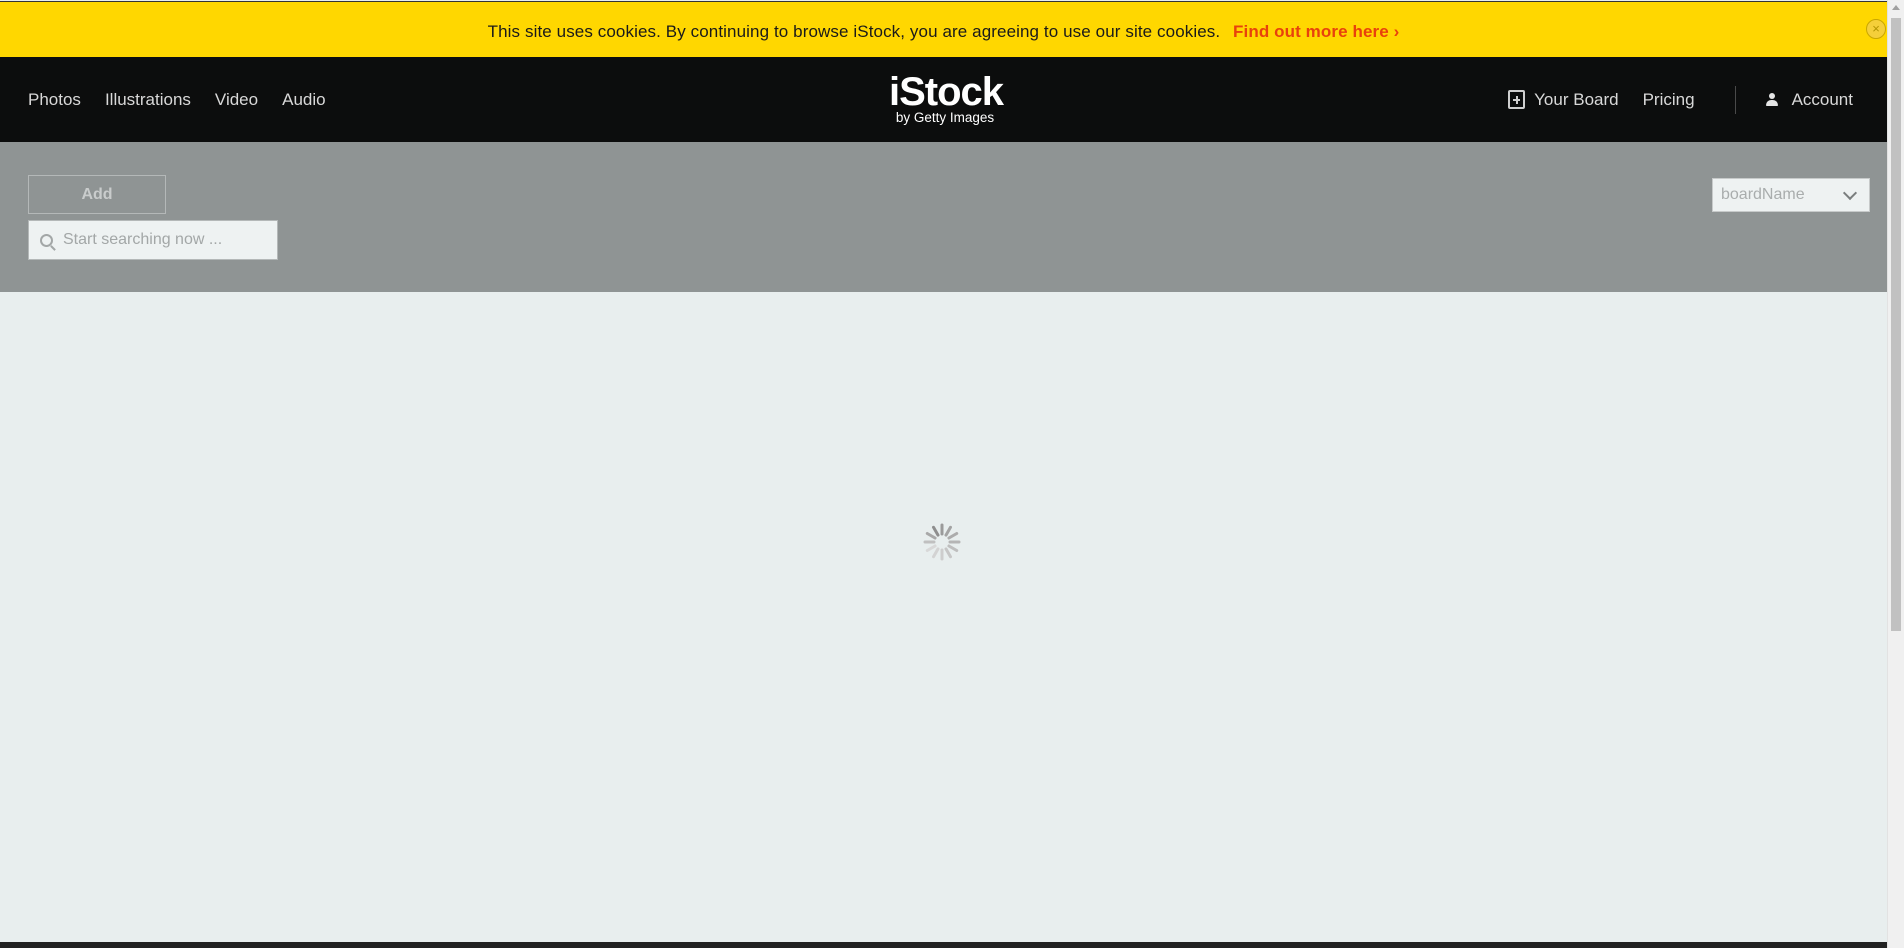  I want to click on istock-logo: iStock by Getty Images, so click(946, 97).